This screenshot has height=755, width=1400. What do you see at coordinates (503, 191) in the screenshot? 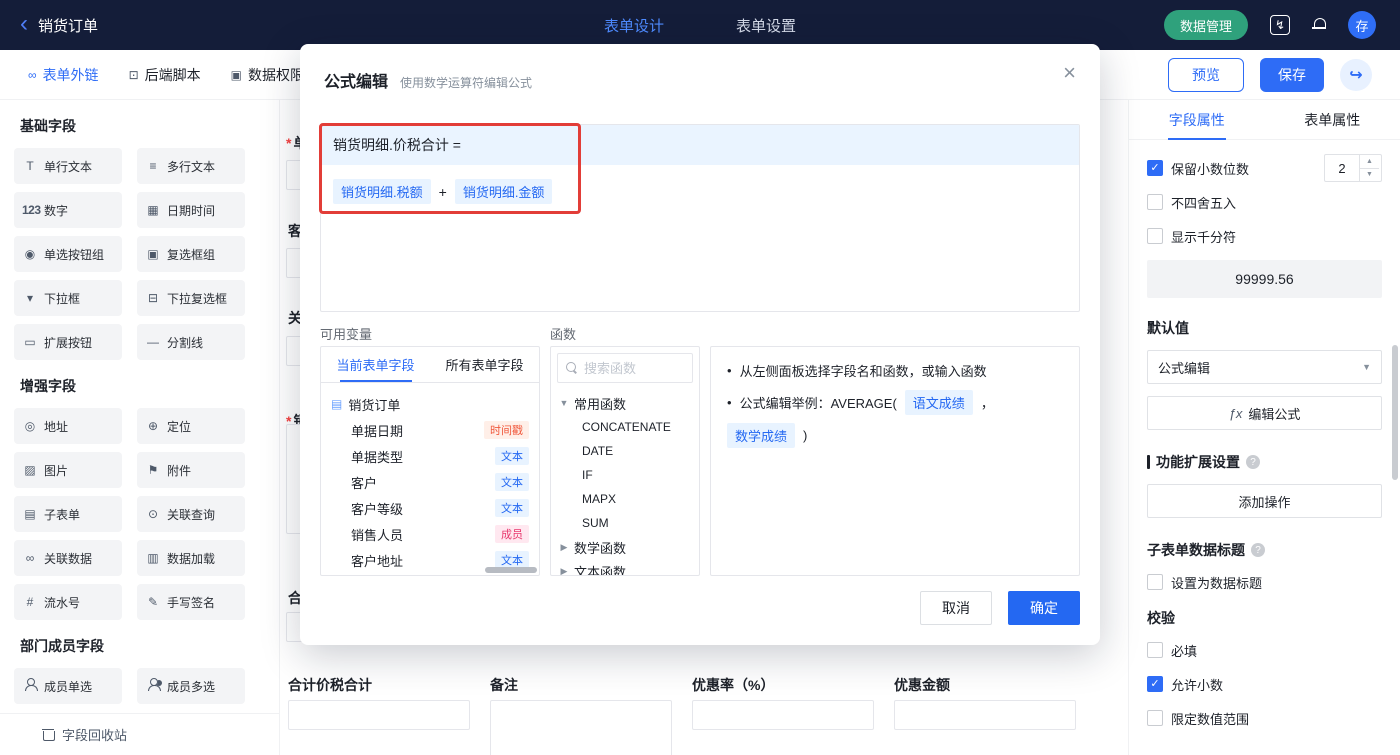
I see `formula-field-chip: 销货明细.金额` at bounding box center [503, 191].